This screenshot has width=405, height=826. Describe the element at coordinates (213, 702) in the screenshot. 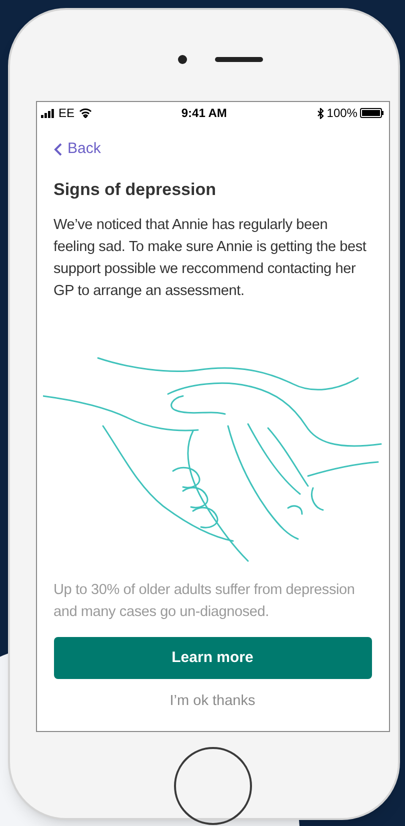

I see `dismiss-button: I’m ok thanks` at that location.